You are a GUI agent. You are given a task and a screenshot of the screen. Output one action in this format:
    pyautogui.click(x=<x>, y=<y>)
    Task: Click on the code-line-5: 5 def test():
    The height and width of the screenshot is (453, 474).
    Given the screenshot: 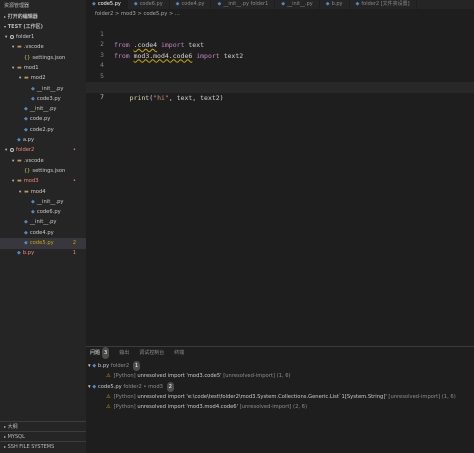 What is the action you would take?
    pyautogui.click(x=280, y=76)
    